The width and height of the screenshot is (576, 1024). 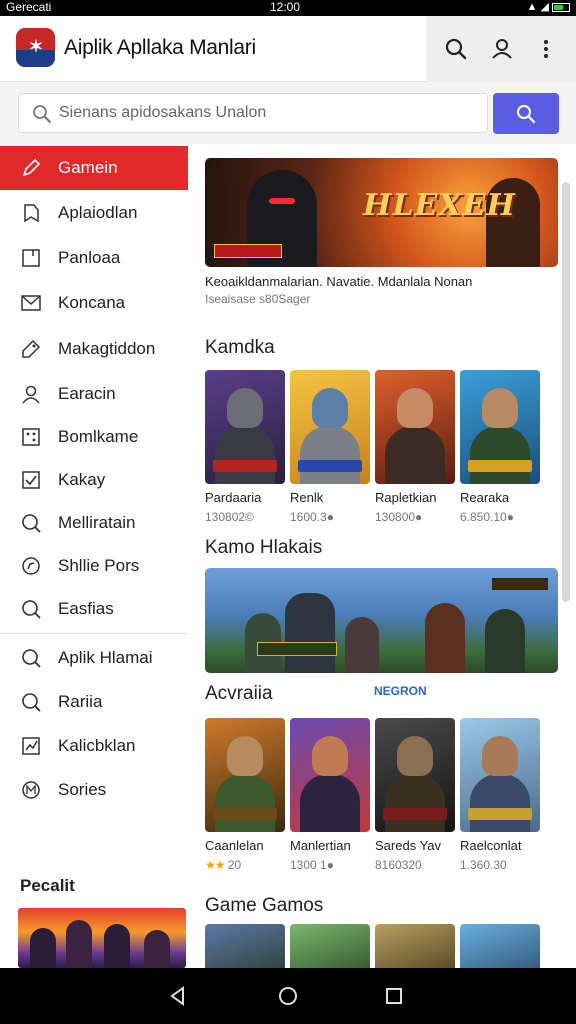 I want to click on sidebar-item-bomlkame: Bomlkame, so click(x=94, y=437).